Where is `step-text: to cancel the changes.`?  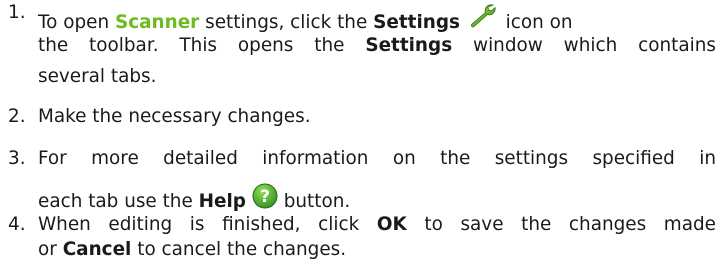 step-text: to cancel the changes. is located at coordinates (242, 249).